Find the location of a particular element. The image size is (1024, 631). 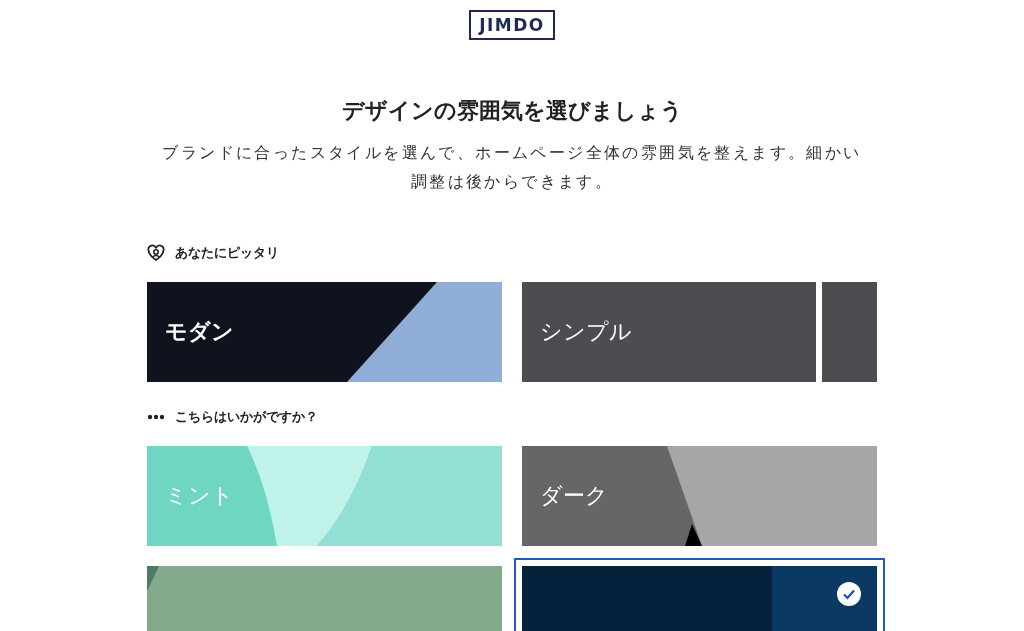

checkmark-icon is located at coordinates (849, 594).